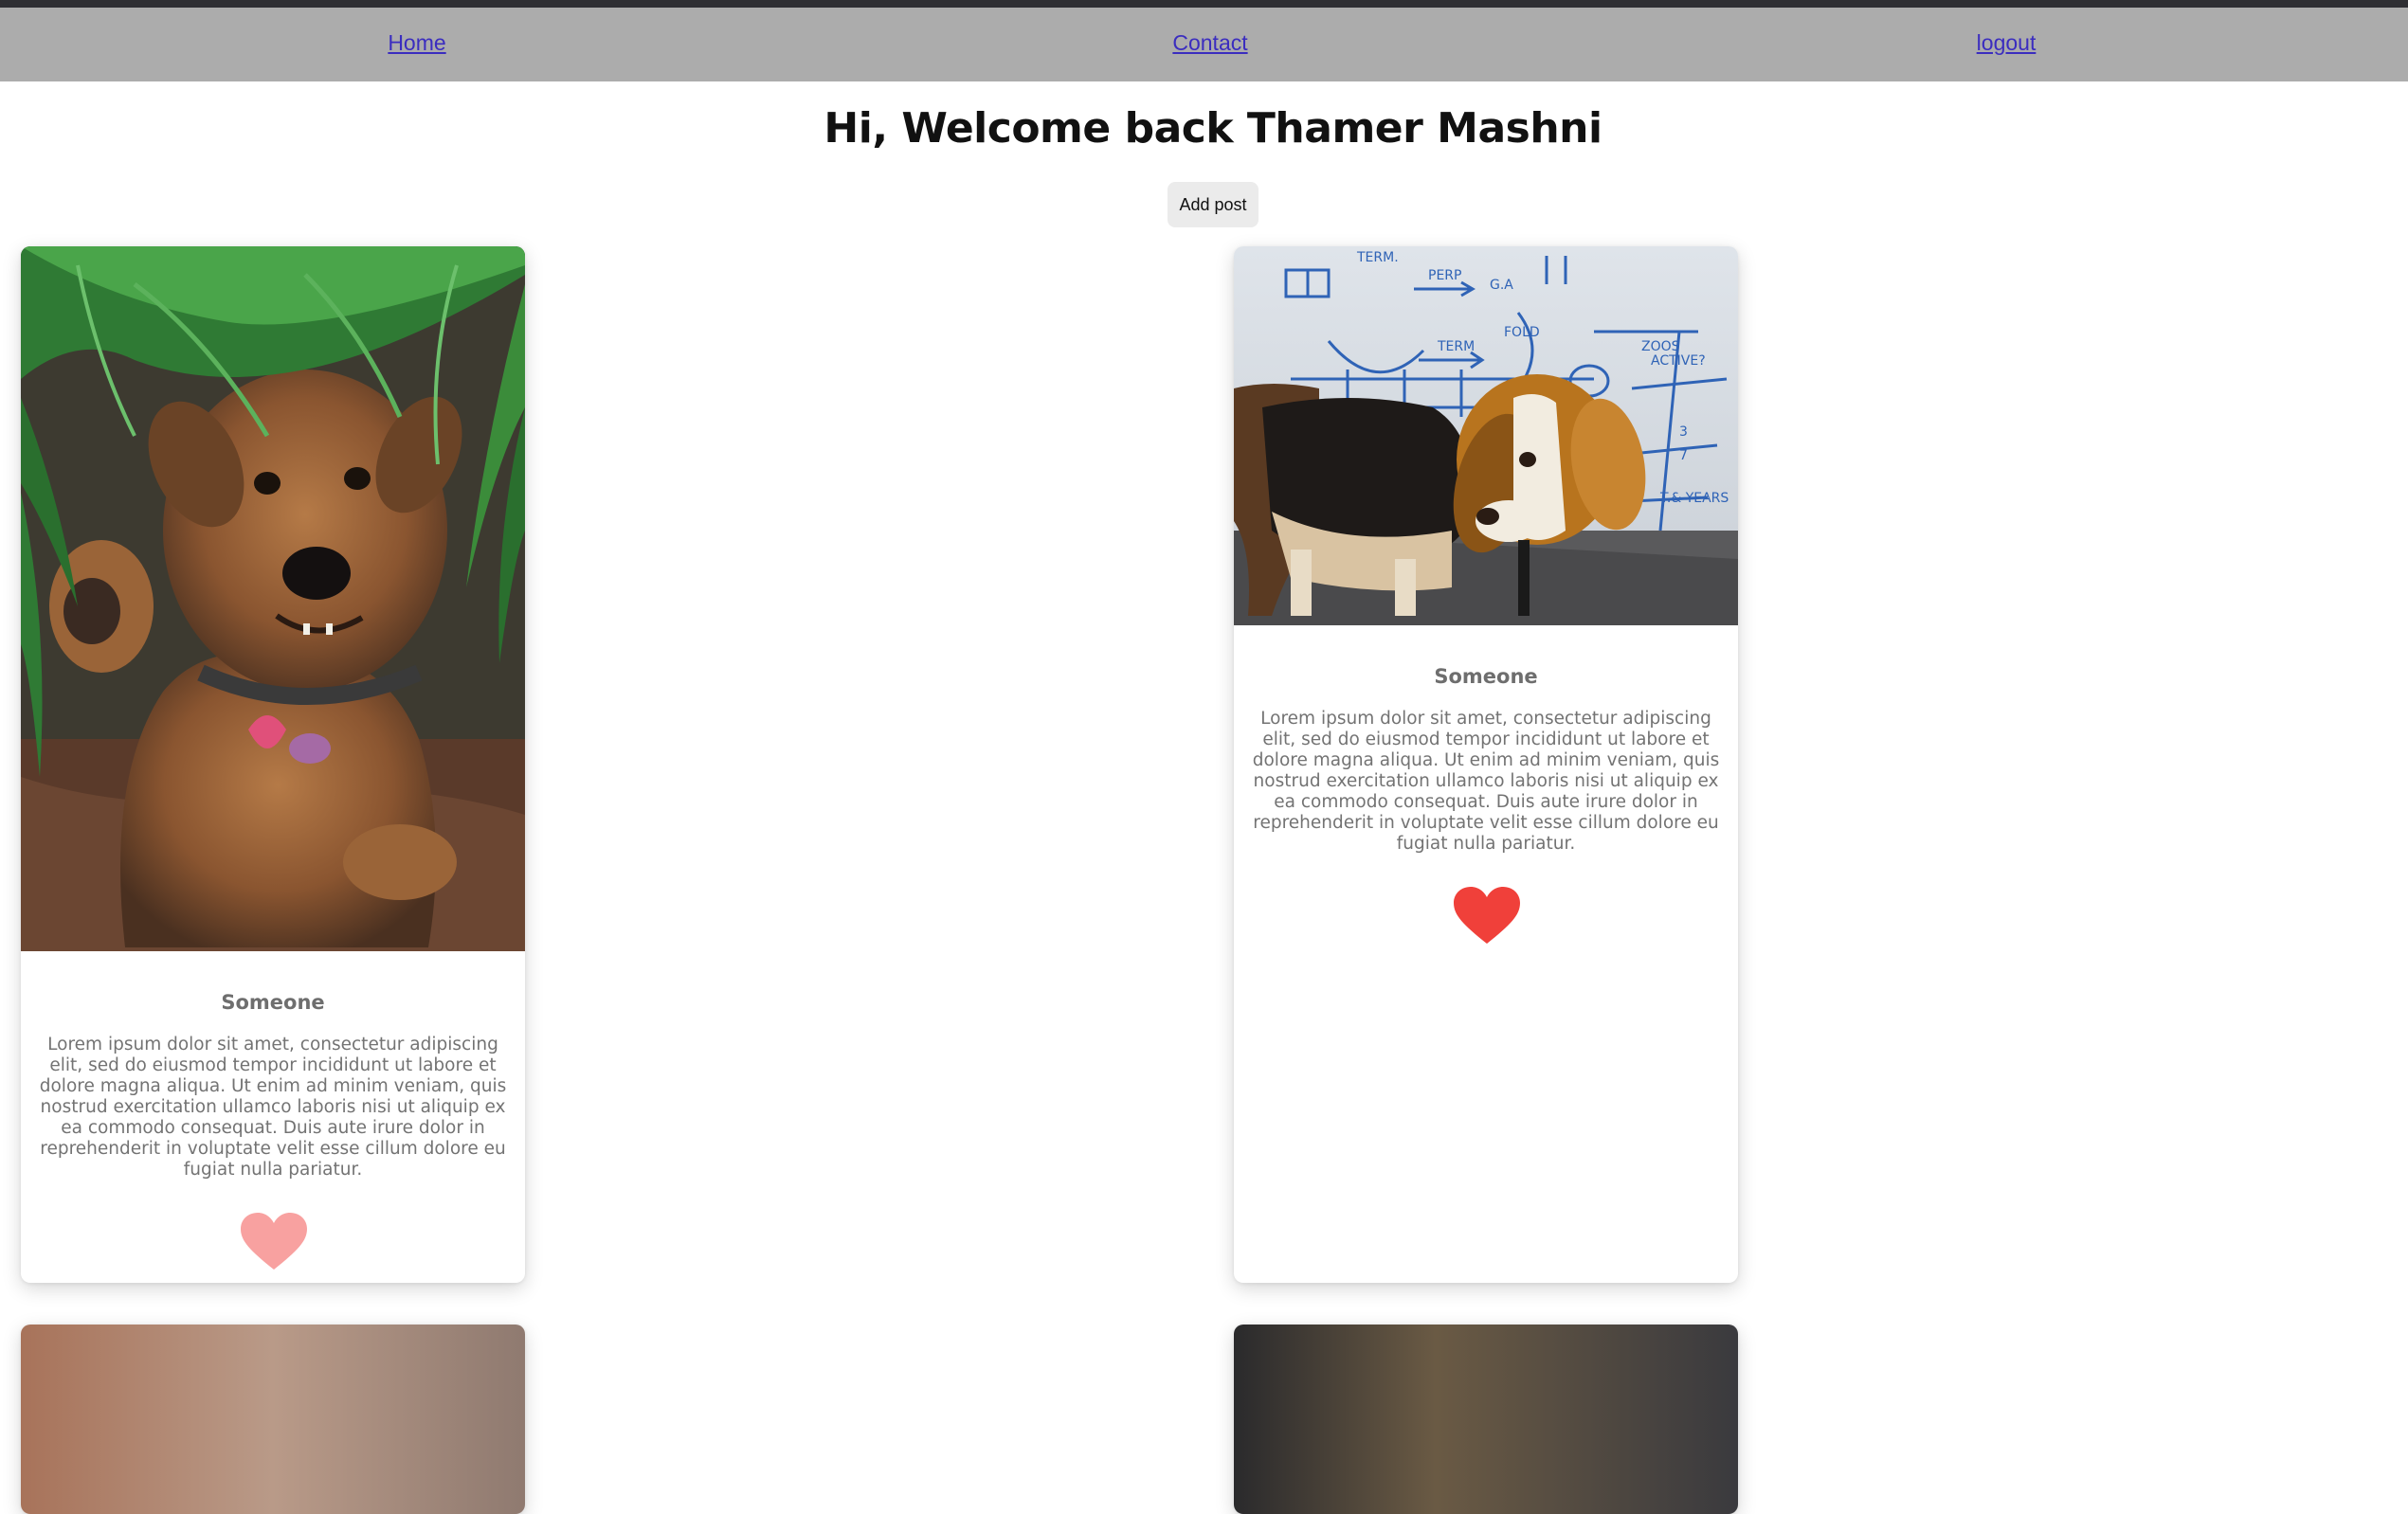  What do you see at coordinates (1679, 361) in the screenshot?
I see `svg-text: ACTIVE?` at bounding box center [1679, 361].